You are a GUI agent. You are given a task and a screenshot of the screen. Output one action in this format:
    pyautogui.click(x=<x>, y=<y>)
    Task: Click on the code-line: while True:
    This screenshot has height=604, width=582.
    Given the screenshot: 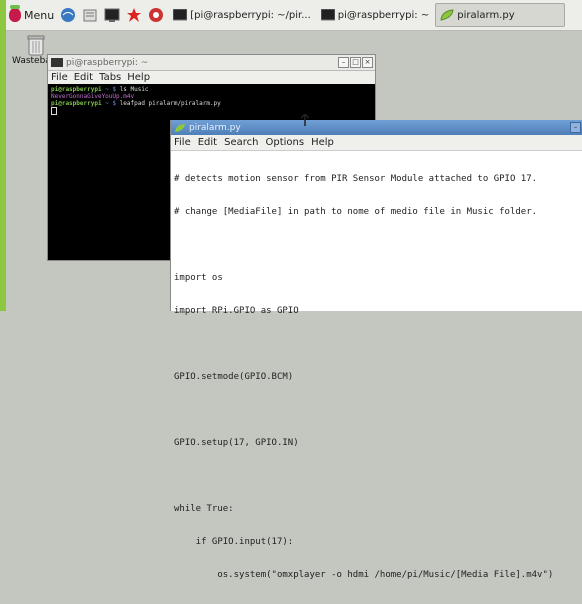 What is the action you would take?
    pyautogui.click(x=204, y=509)
    